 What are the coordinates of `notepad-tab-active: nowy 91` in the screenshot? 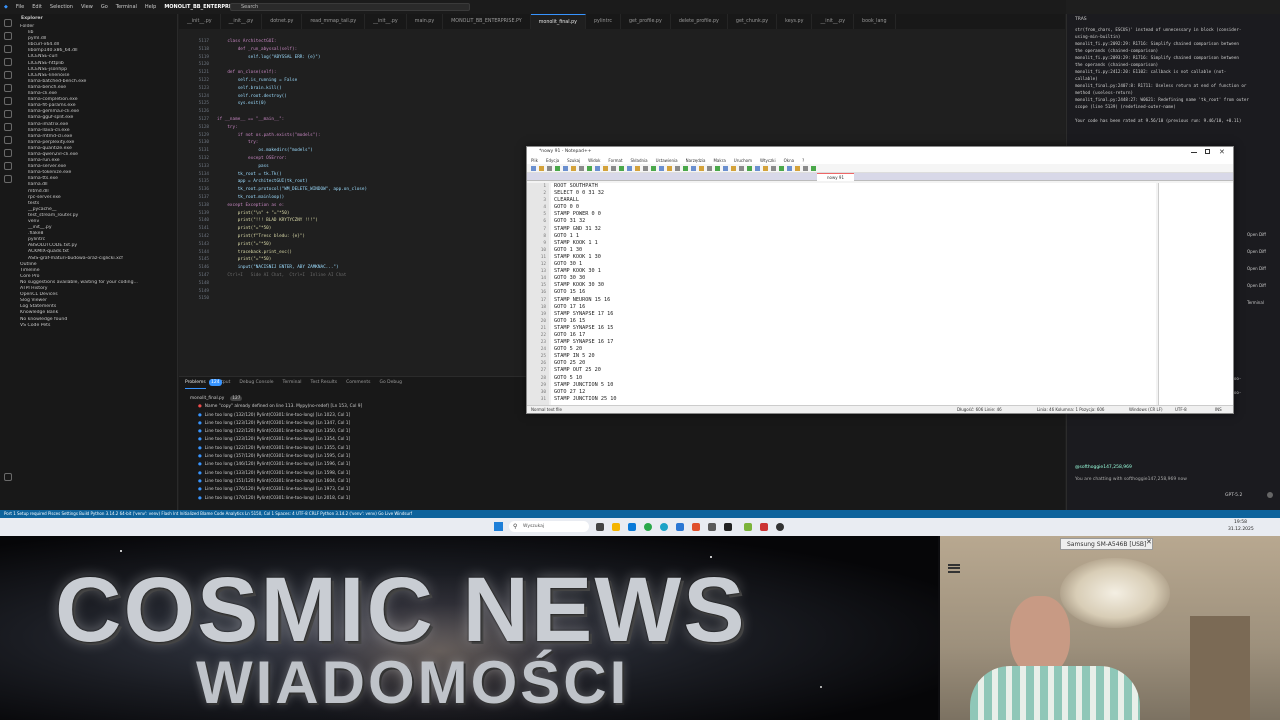 It's located at (835, 177).